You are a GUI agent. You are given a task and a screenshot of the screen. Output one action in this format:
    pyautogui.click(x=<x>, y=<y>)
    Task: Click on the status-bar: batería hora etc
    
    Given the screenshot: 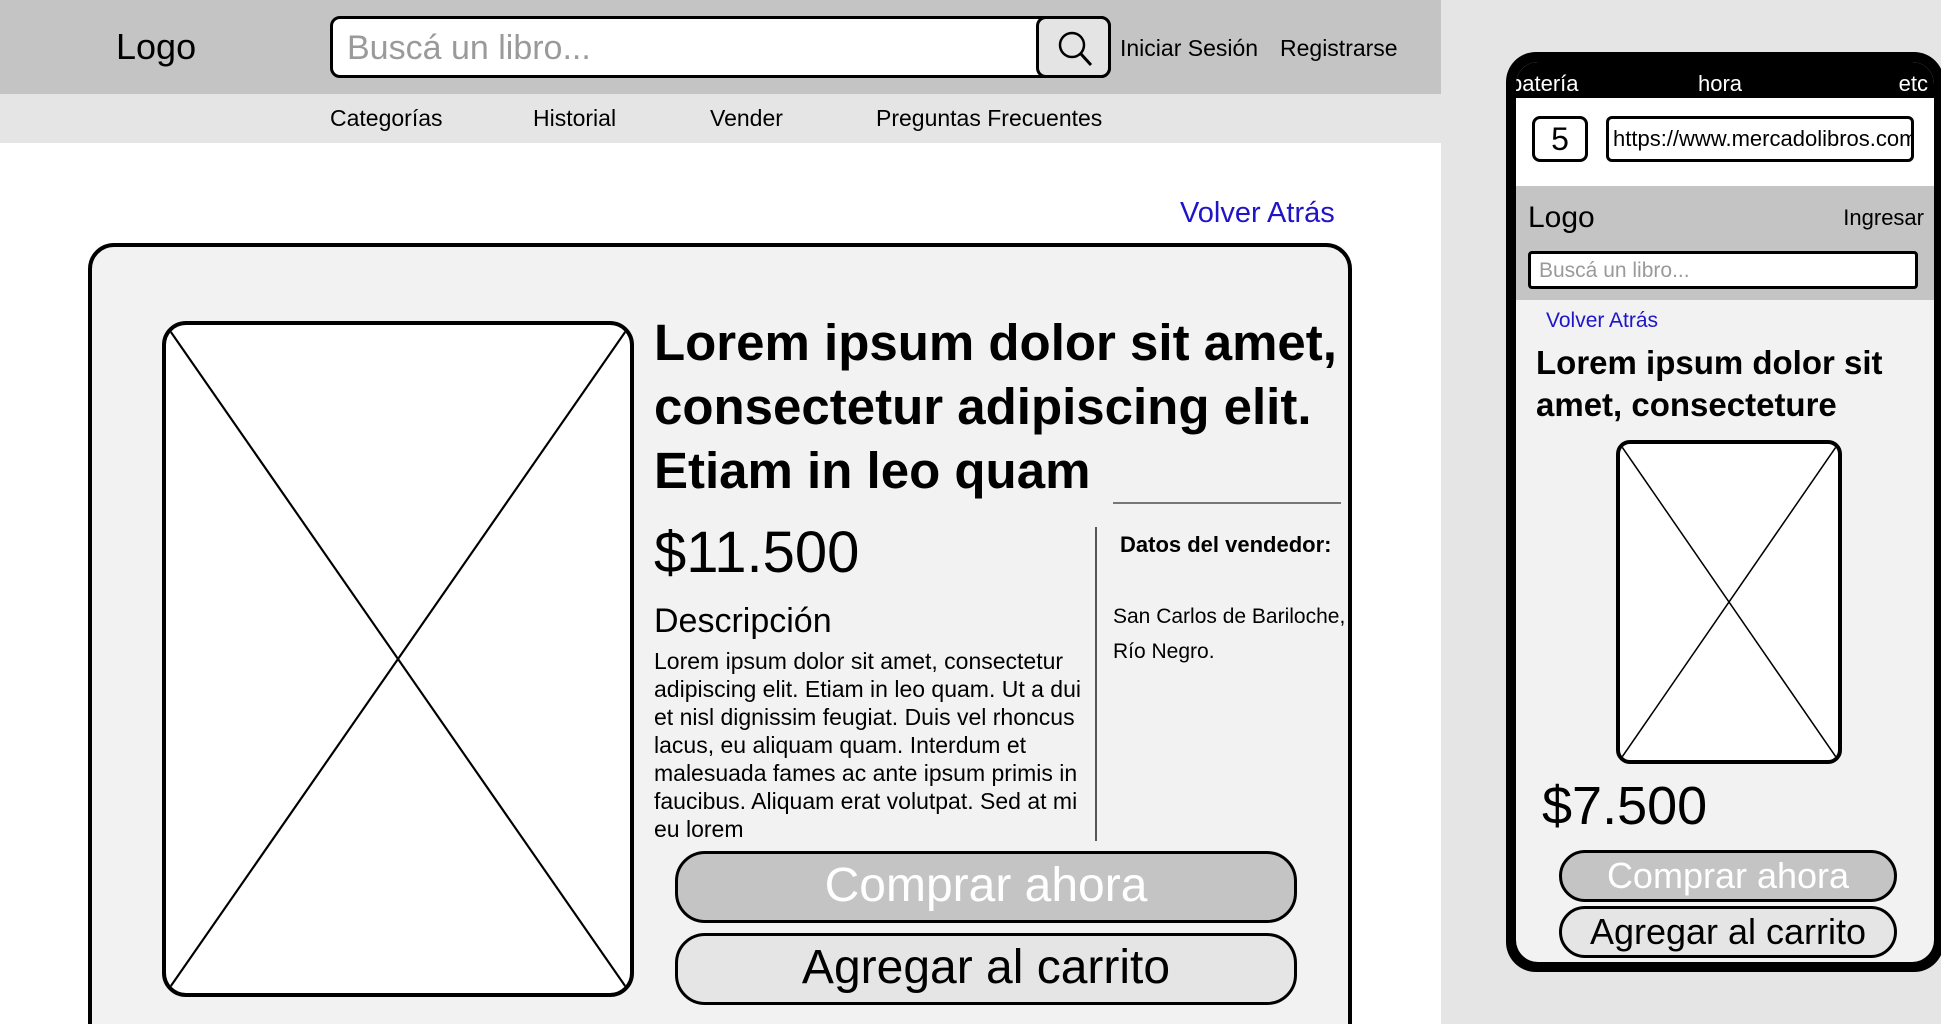 What is the action you would take?
    pyautogui.click(x=1725, y=80)
    